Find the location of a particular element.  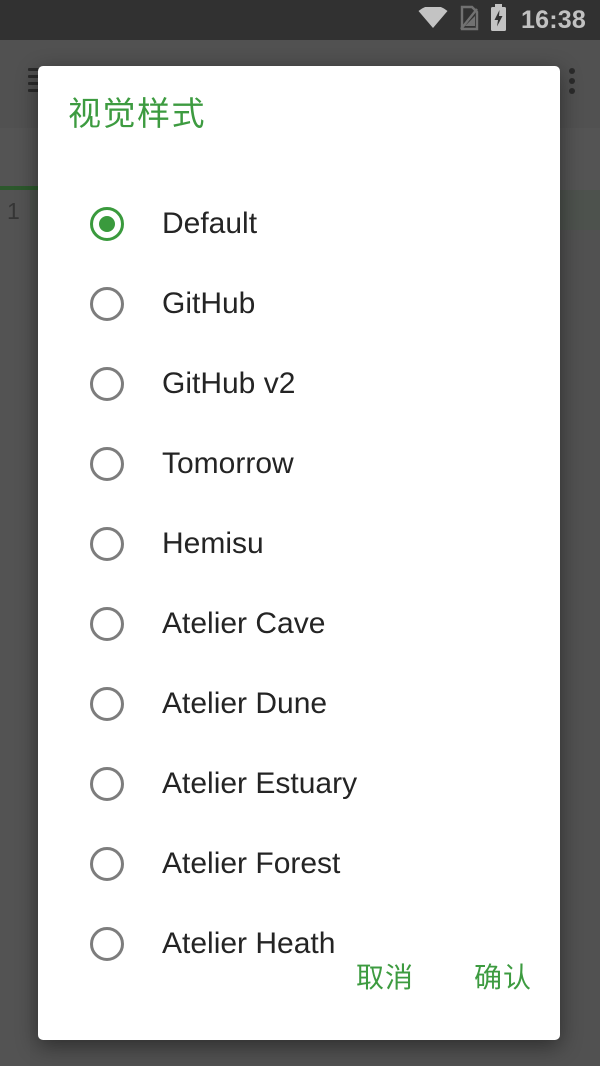

dialog-action-bar: 取消 确认 is located at coordinates (444, 976).